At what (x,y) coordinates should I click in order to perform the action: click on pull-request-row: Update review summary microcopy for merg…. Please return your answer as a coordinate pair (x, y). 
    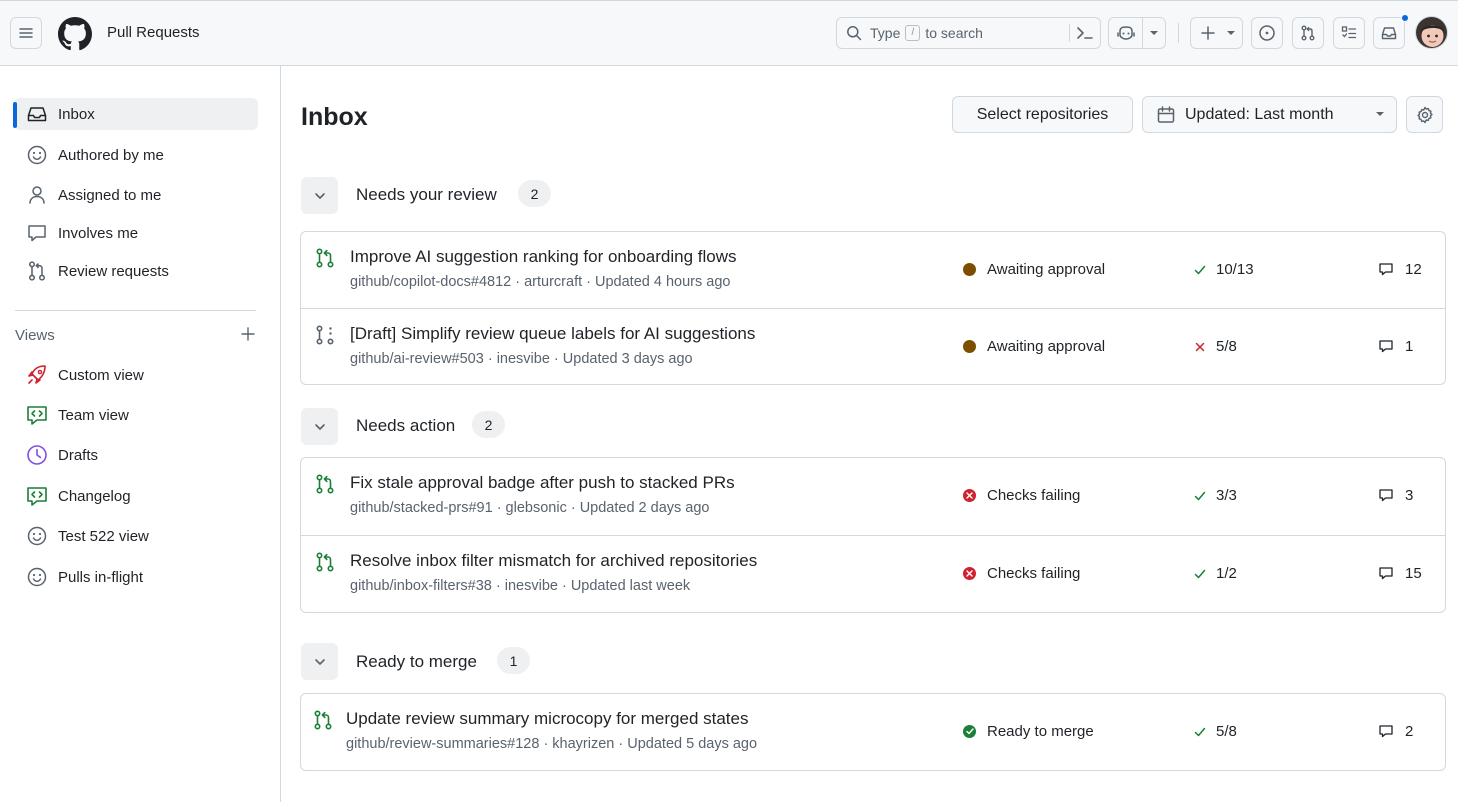
    Looking at the image, I should click on (873, 732).